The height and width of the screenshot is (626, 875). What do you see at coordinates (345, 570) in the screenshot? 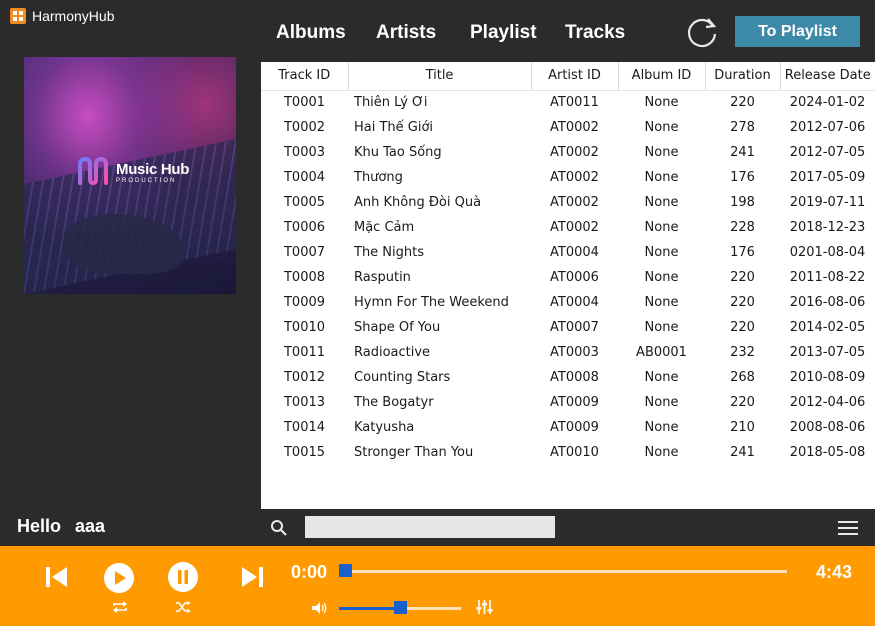
I see `progress-thumb` at bounding box center [345, 570].